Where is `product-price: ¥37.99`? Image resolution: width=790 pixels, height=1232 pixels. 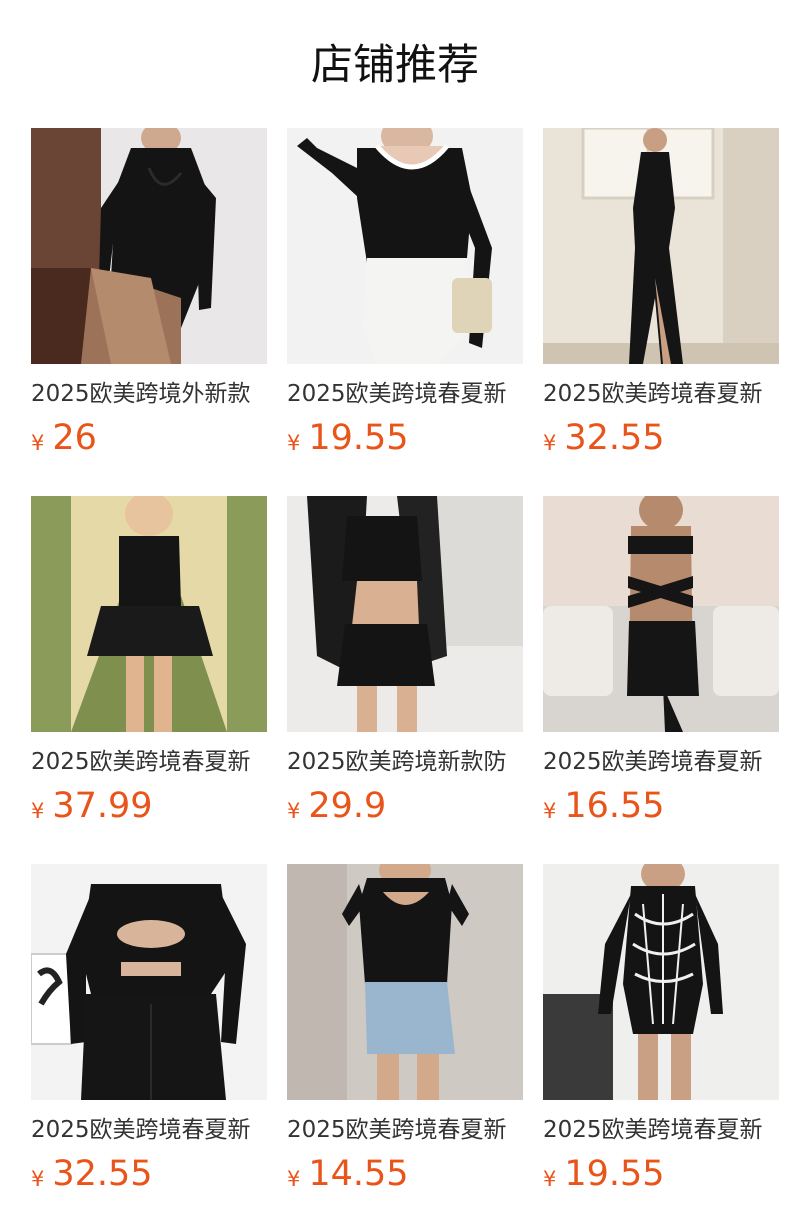
product-price: ¥37.99 is located at coordinates (92, 806).